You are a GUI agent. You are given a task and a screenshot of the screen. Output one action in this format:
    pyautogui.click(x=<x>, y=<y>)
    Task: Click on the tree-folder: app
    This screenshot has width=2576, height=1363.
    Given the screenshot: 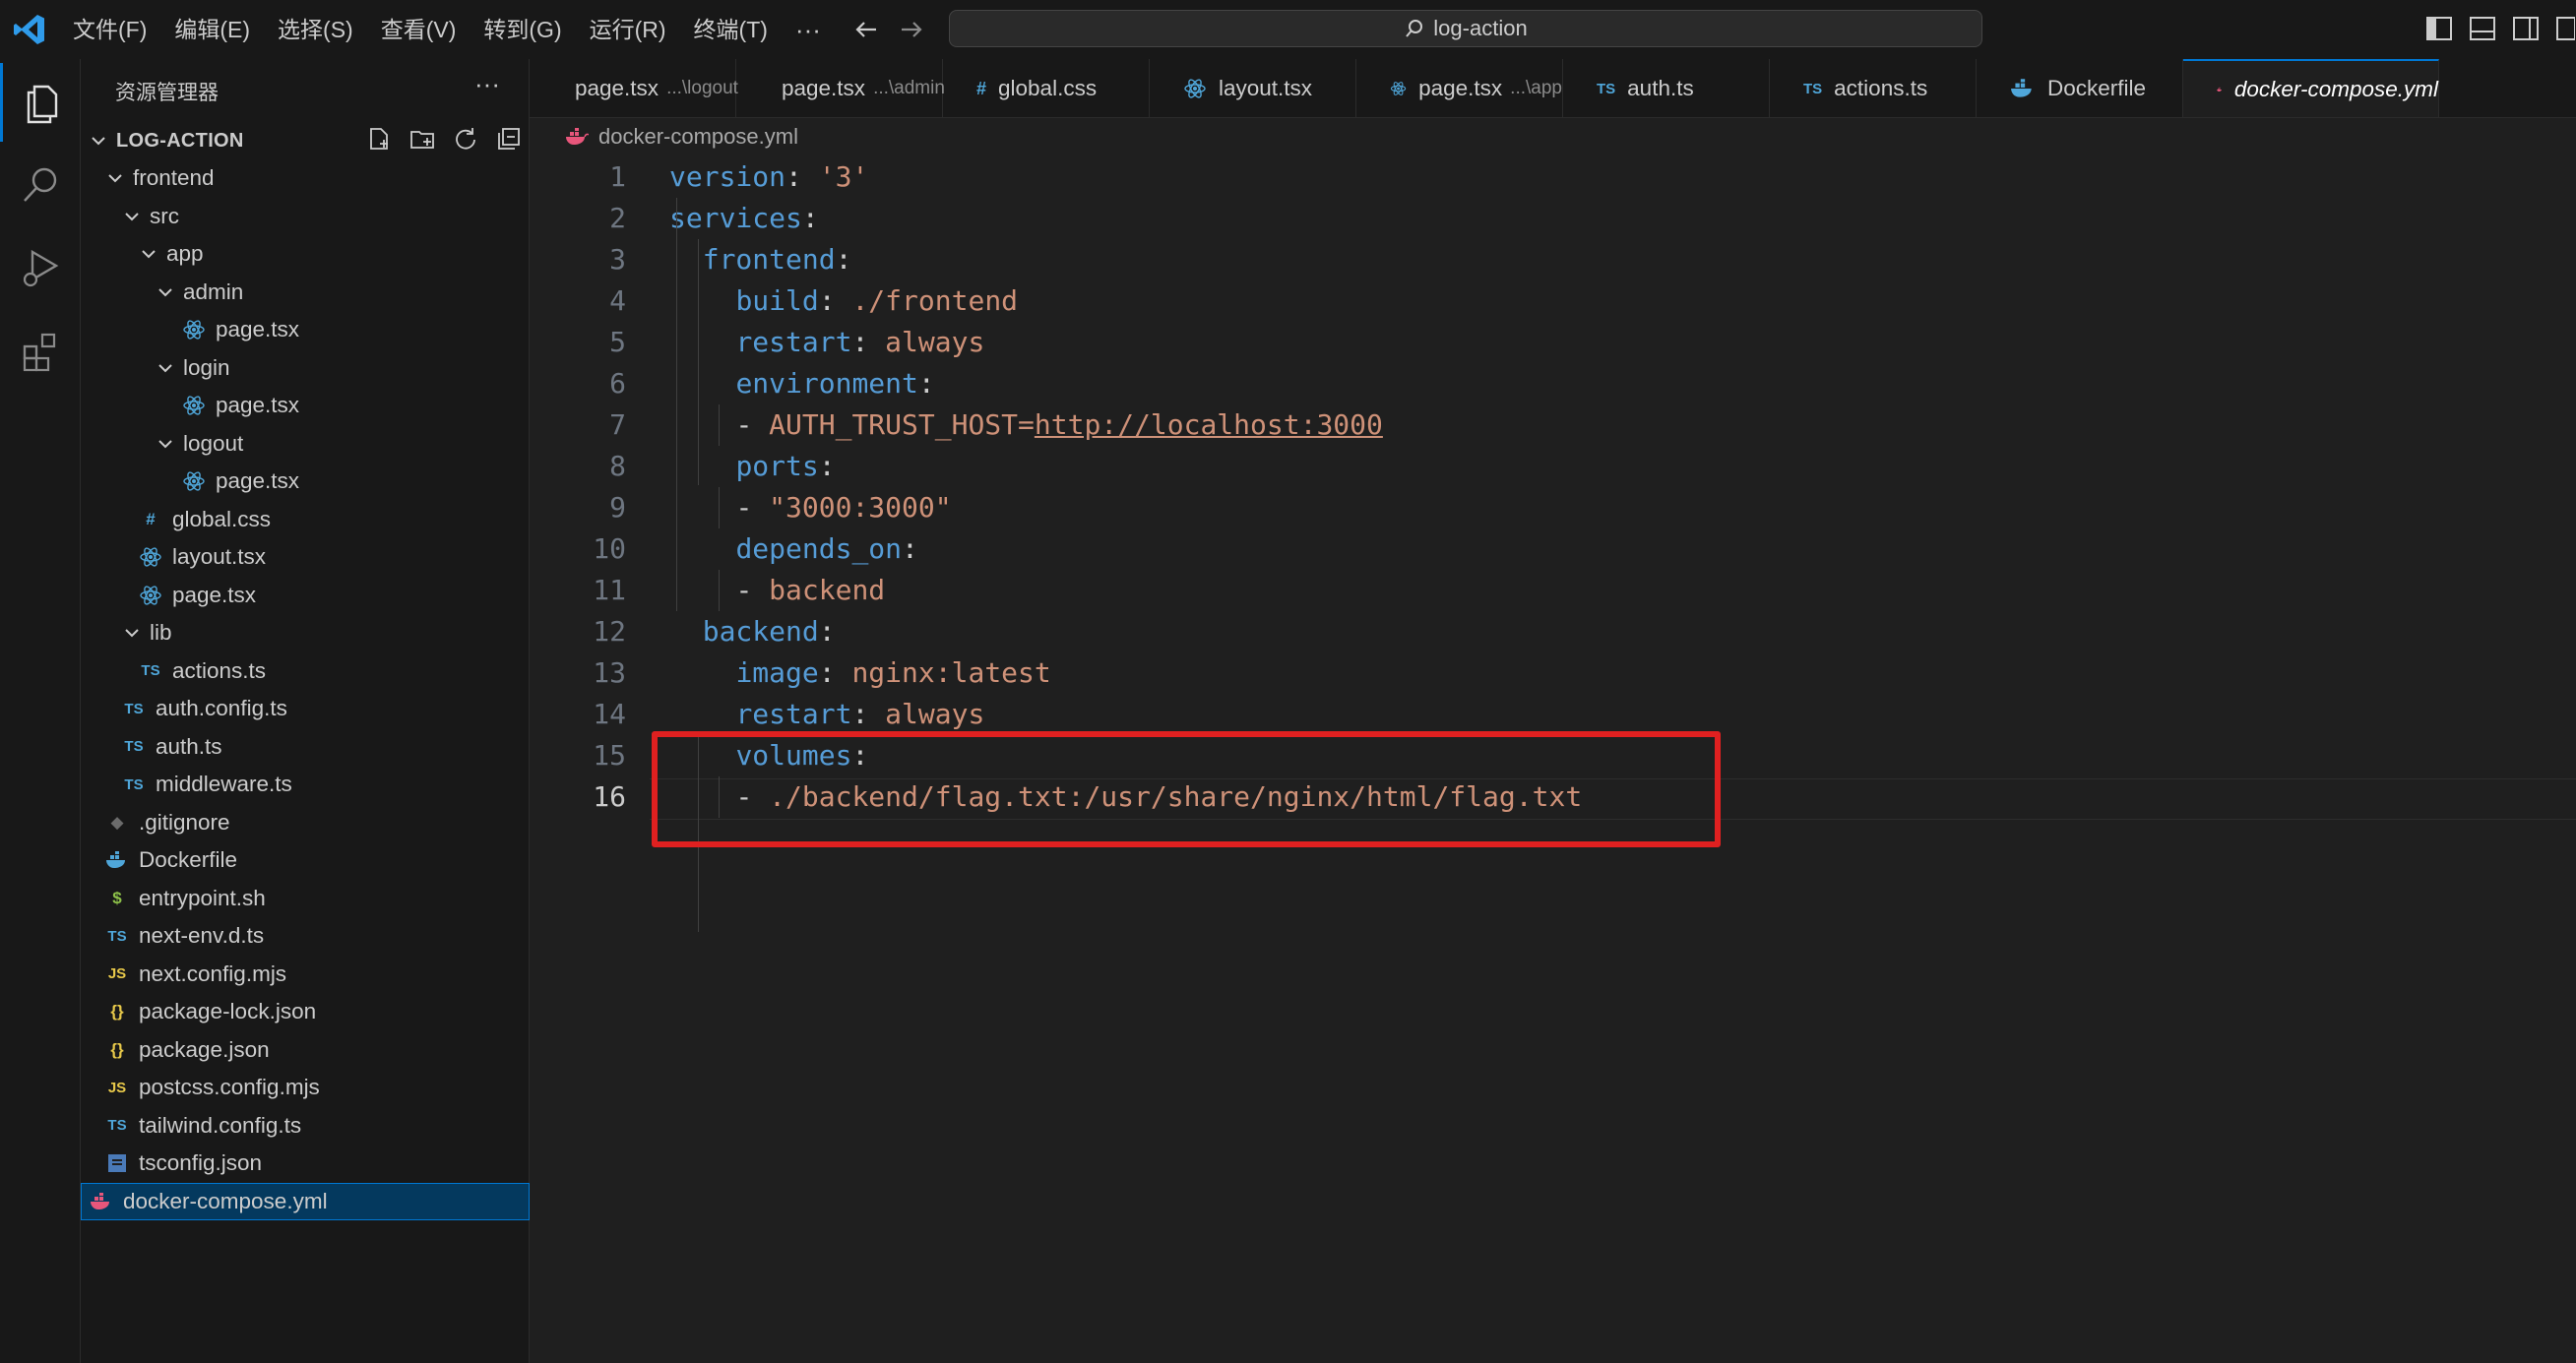 What is the action you would take?
    pyautogui.click(x=306, y=254)
    